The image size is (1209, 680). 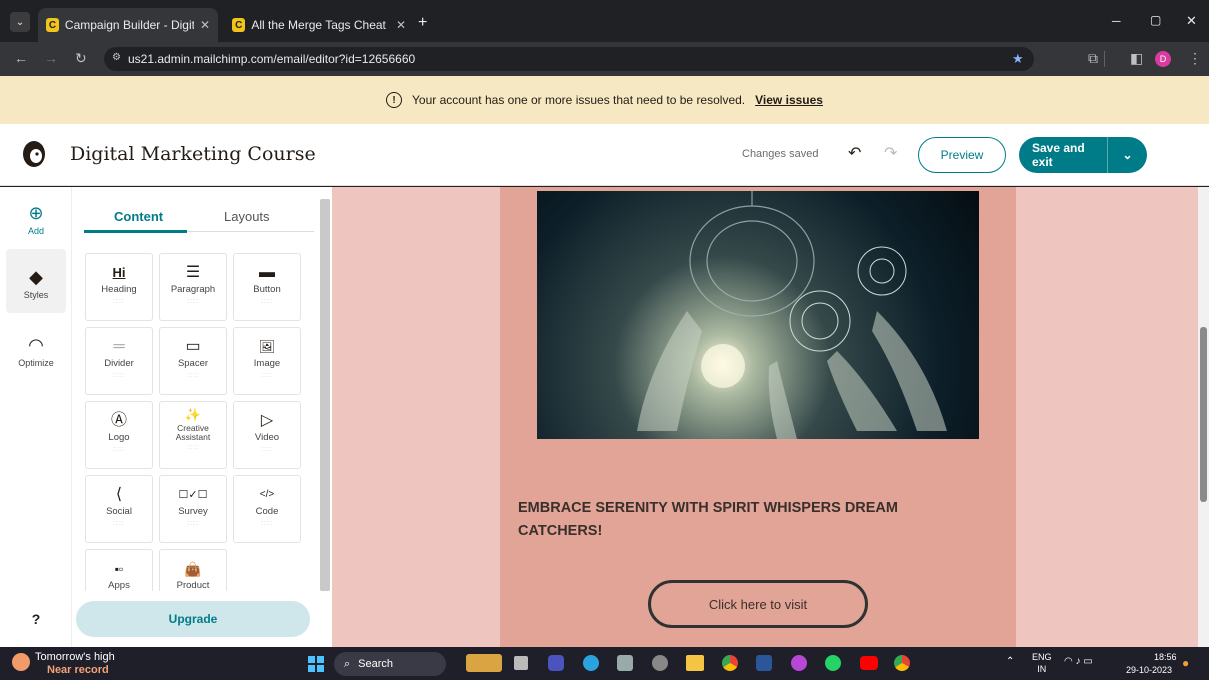 I want to click on block-spacer: ▭ Spacer::::, so click(x=193, y=361).